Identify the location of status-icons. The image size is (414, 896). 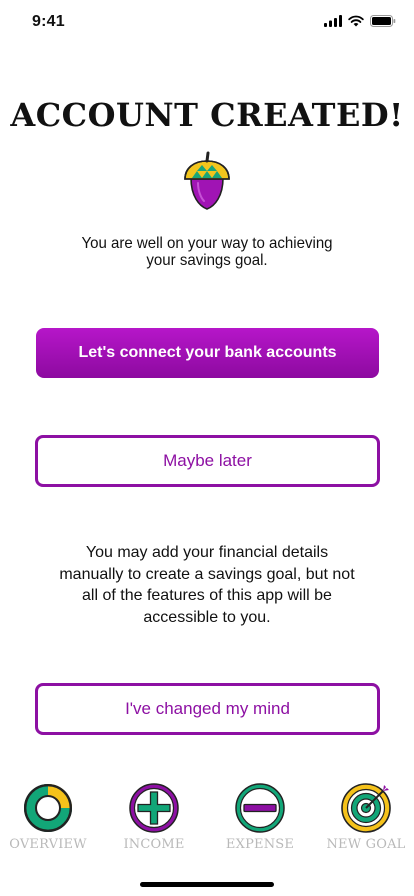
(360, 21).